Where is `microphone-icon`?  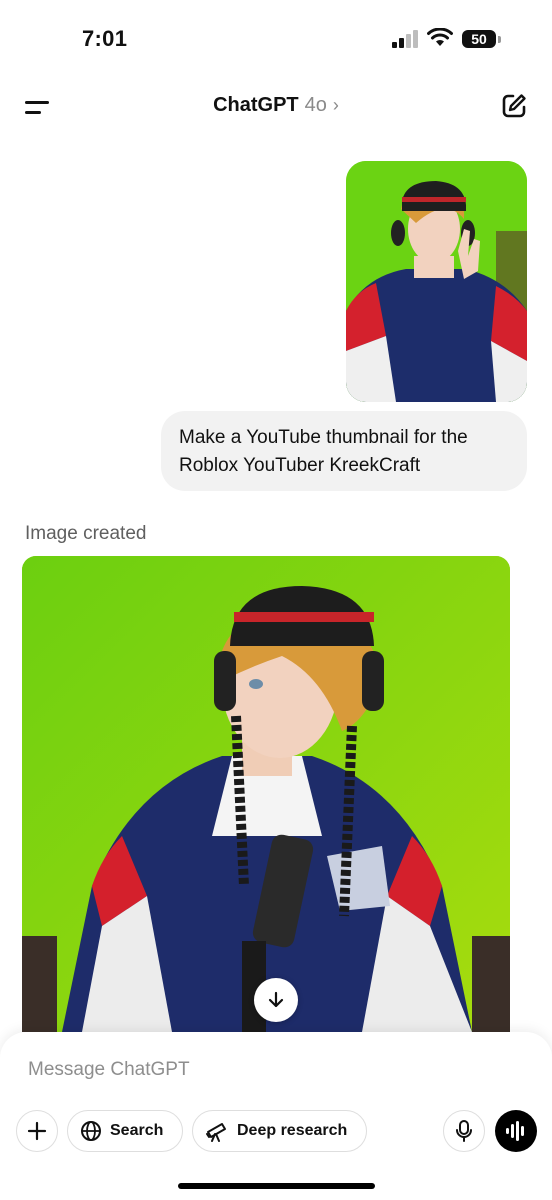 microphone-icon is located at coordinates (464, 1131).